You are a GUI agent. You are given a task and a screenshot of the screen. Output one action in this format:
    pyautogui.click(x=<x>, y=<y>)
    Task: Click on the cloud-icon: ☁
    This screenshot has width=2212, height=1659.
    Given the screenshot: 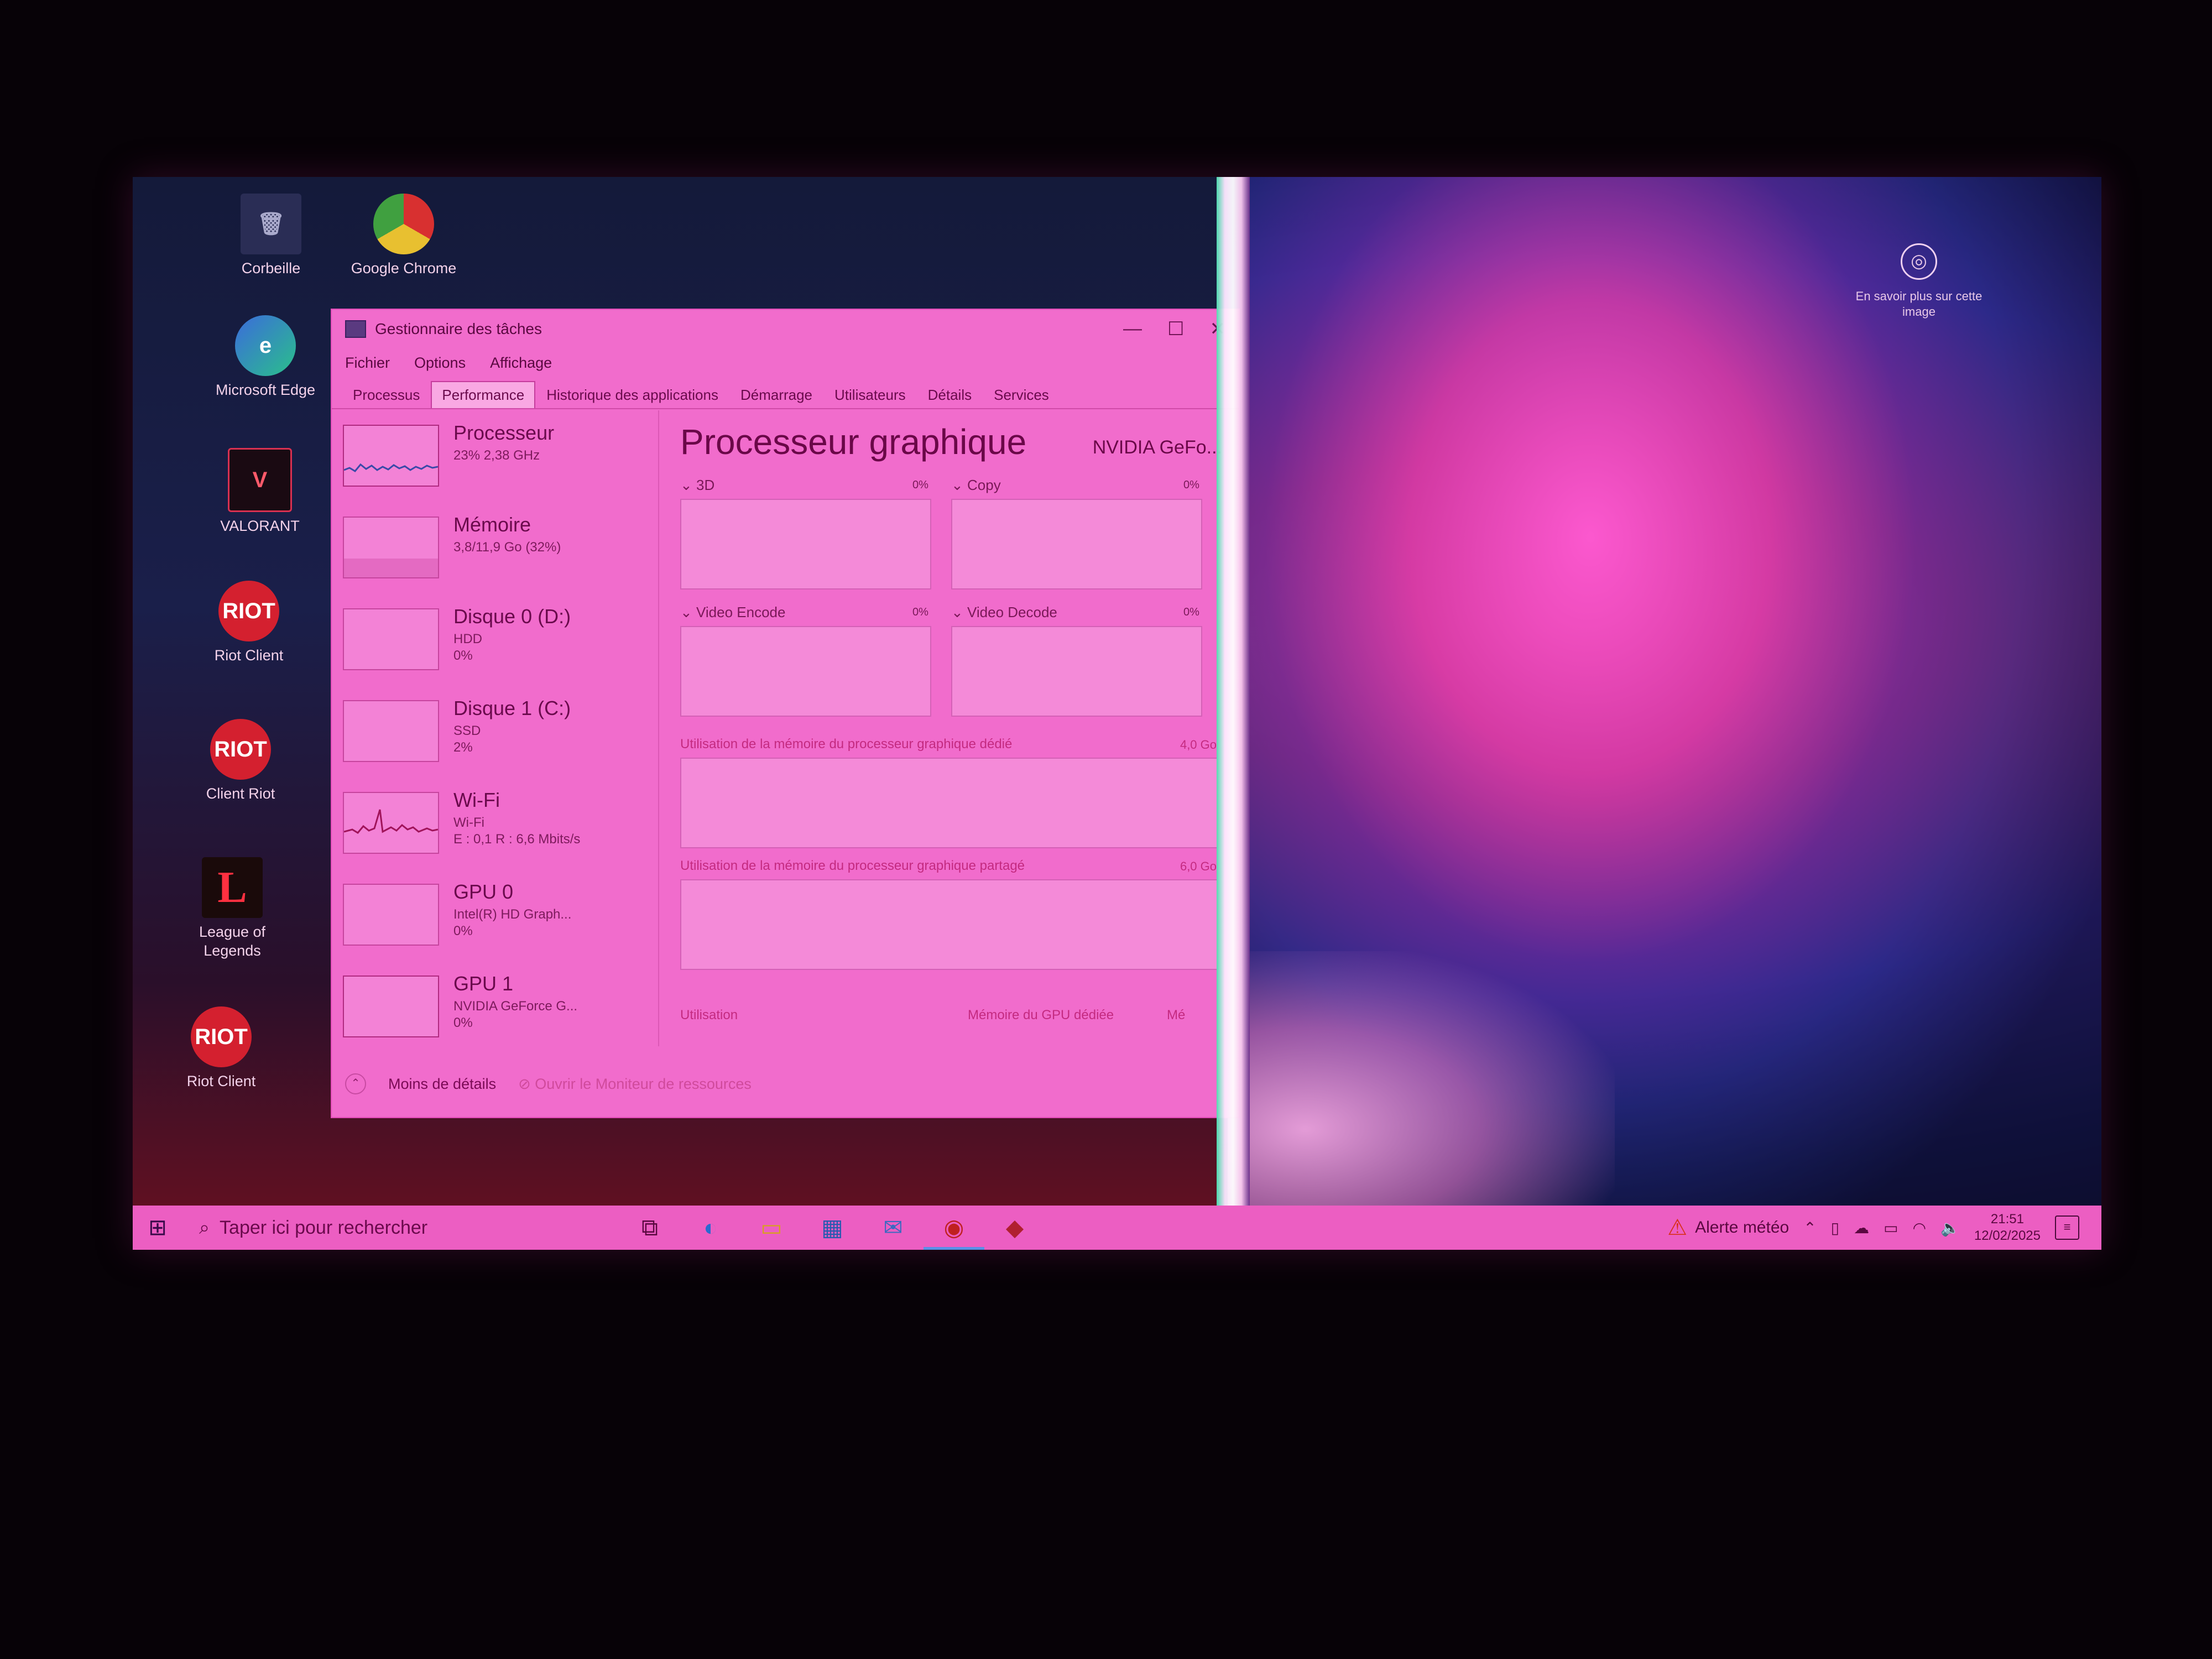 What is the action you would take?
    pyautogui.click(x=1862, y=1228)
    